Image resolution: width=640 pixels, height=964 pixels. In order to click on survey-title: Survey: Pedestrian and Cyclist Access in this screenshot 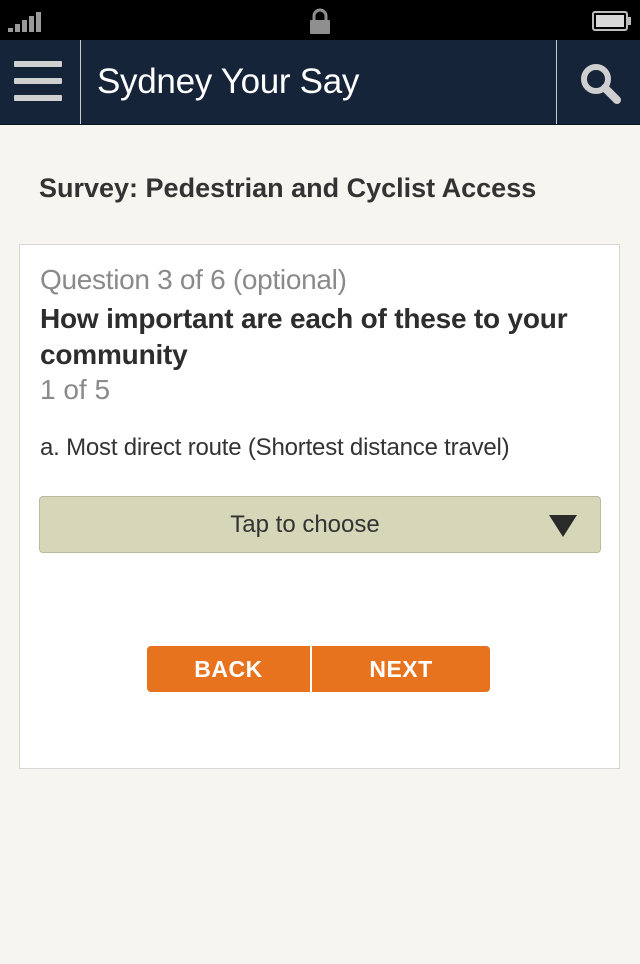, I will do `click(288, 188)`.